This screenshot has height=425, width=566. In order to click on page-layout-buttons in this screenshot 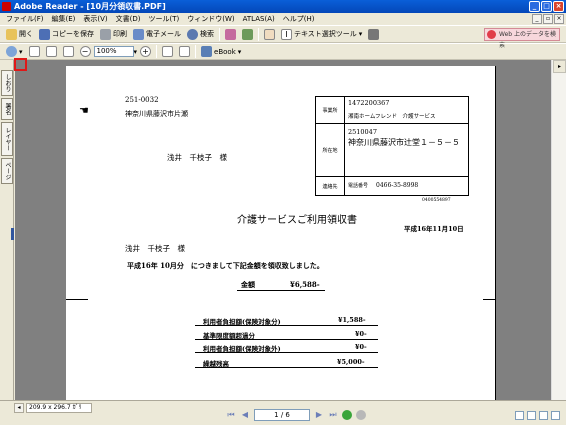, I will do `click(537, 415)`.